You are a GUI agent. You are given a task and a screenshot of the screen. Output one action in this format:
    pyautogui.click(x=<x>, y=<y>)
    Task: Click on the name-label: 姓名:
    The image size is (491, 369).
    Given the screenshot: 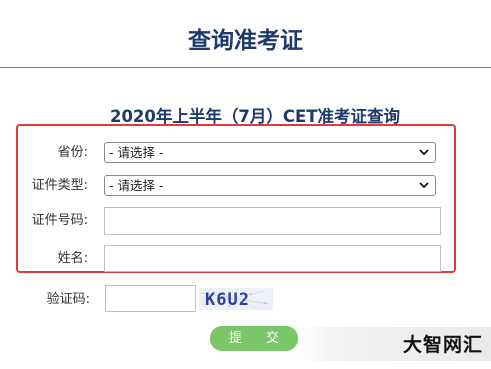 What is the action you would take?
    pyautogui.click(x=72, y=258)
    